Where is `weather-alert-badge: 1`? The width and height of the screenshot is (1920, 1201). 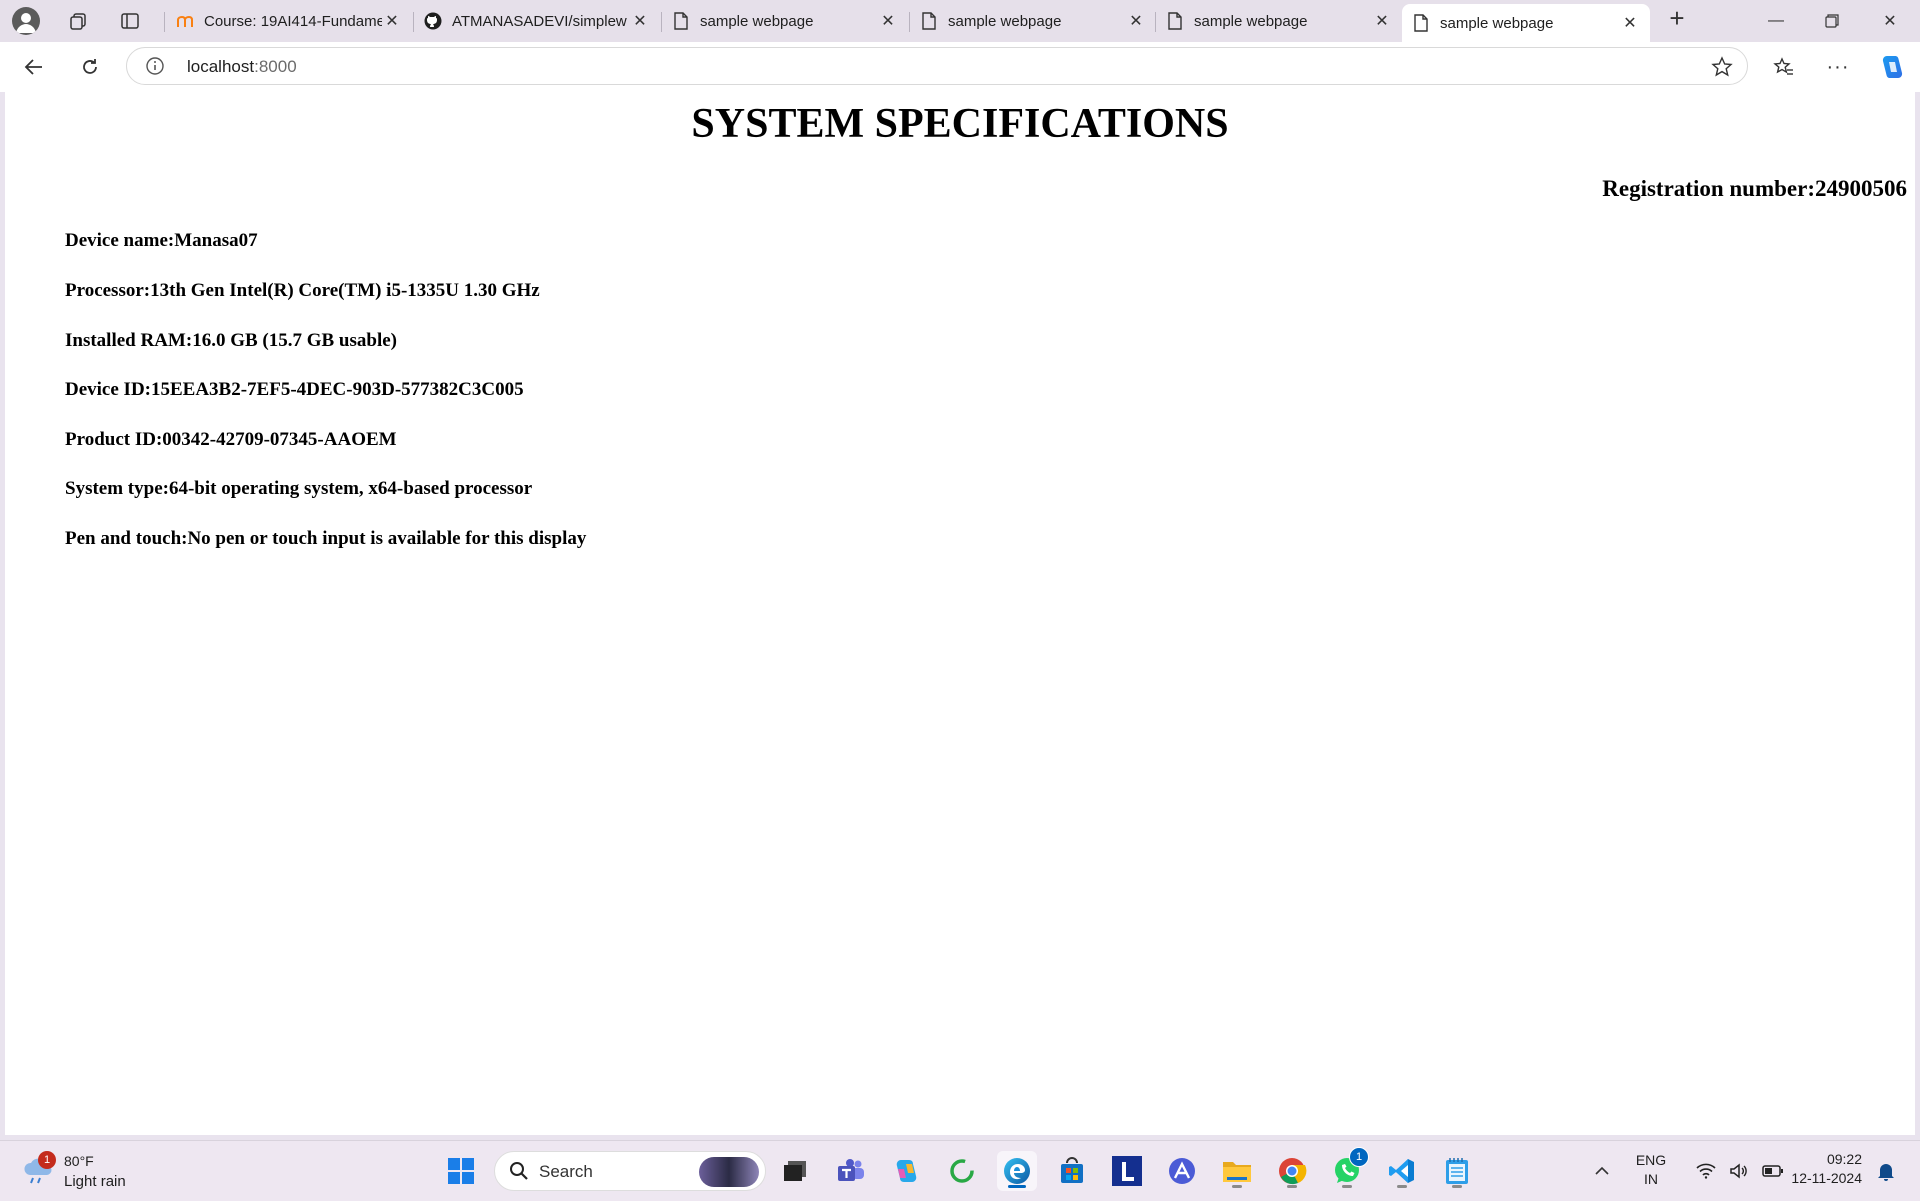 weather-alert-badge: 1 is located at coordinates (47, 1160).